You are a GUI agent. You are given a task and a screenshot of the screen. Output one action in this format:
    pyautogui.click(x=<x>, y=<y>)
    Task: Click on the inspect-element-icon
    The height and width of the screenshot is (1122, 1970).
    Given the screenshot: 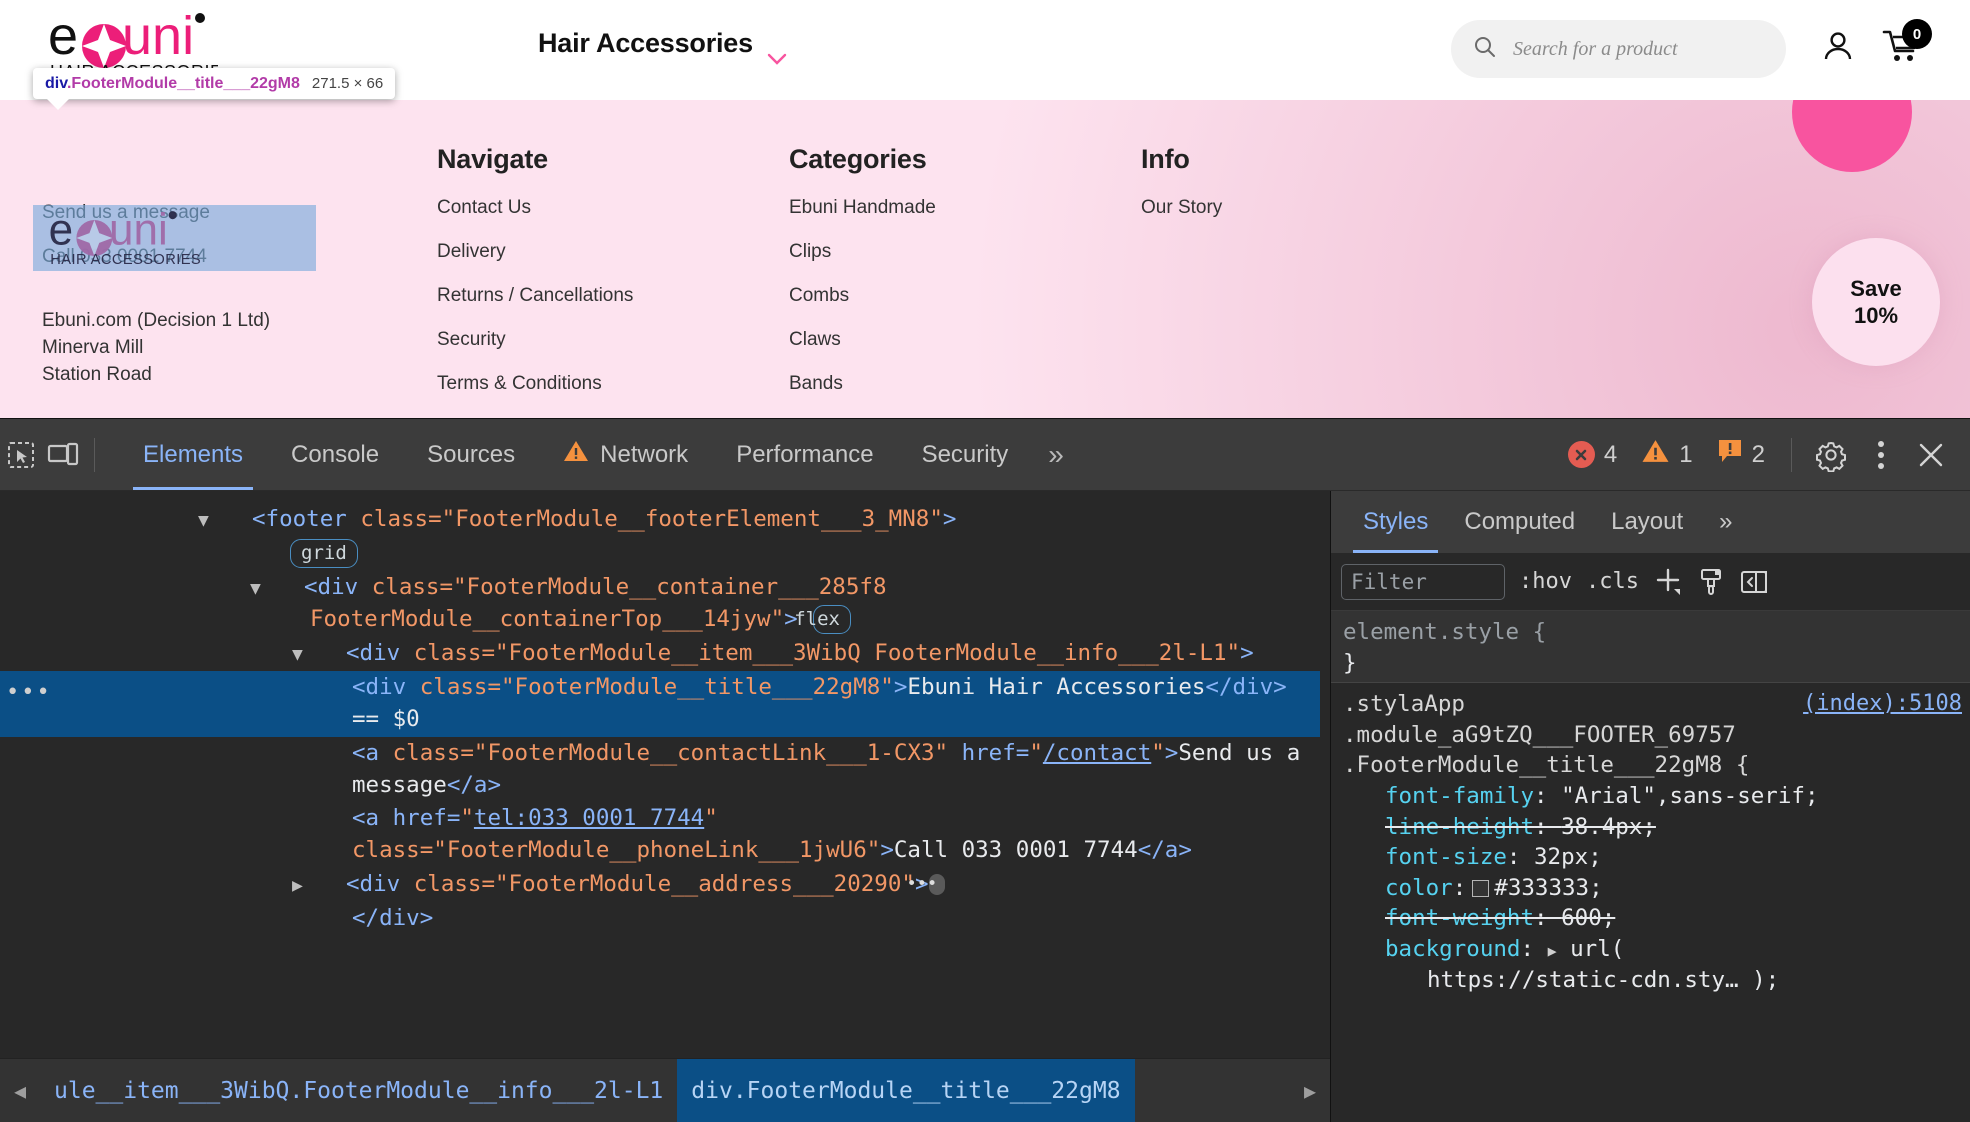 What is the action you would take?
    pyautogui.click(x=21, y=455)
    